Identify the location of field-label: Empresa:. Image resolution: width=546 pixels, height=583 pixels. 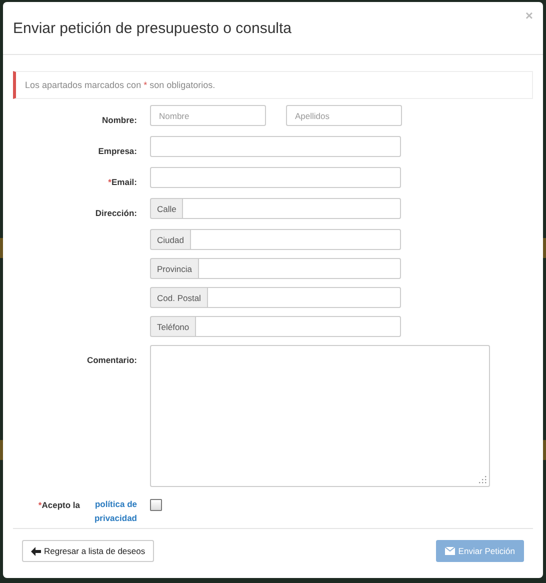
(117, 151).